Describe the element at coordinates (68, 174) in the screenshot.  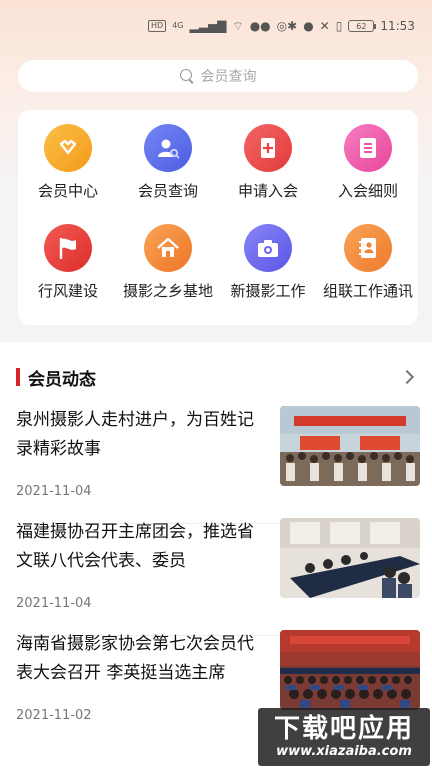
I see `grid-item-member-center: 会员中心` at that location.